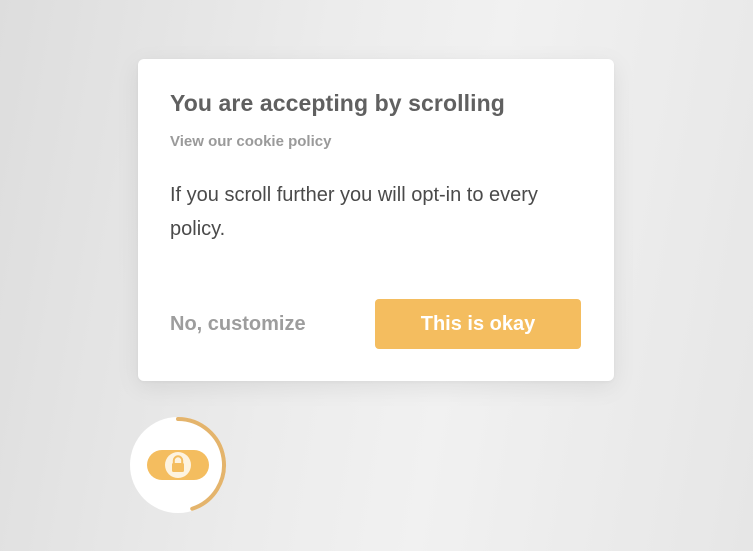 Image resolution: width=753 pixels, height=551 pixels. I want to click on cookie-policy-link: View our cookie policy, so click(250, 141).